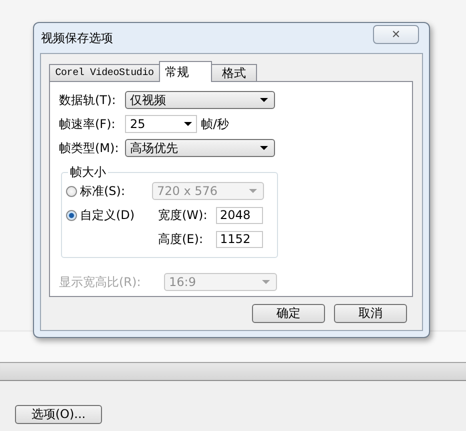 The width and height of the screenshot is (466, 431). I want to click on group-title: 帧大小, so click(88, 172).